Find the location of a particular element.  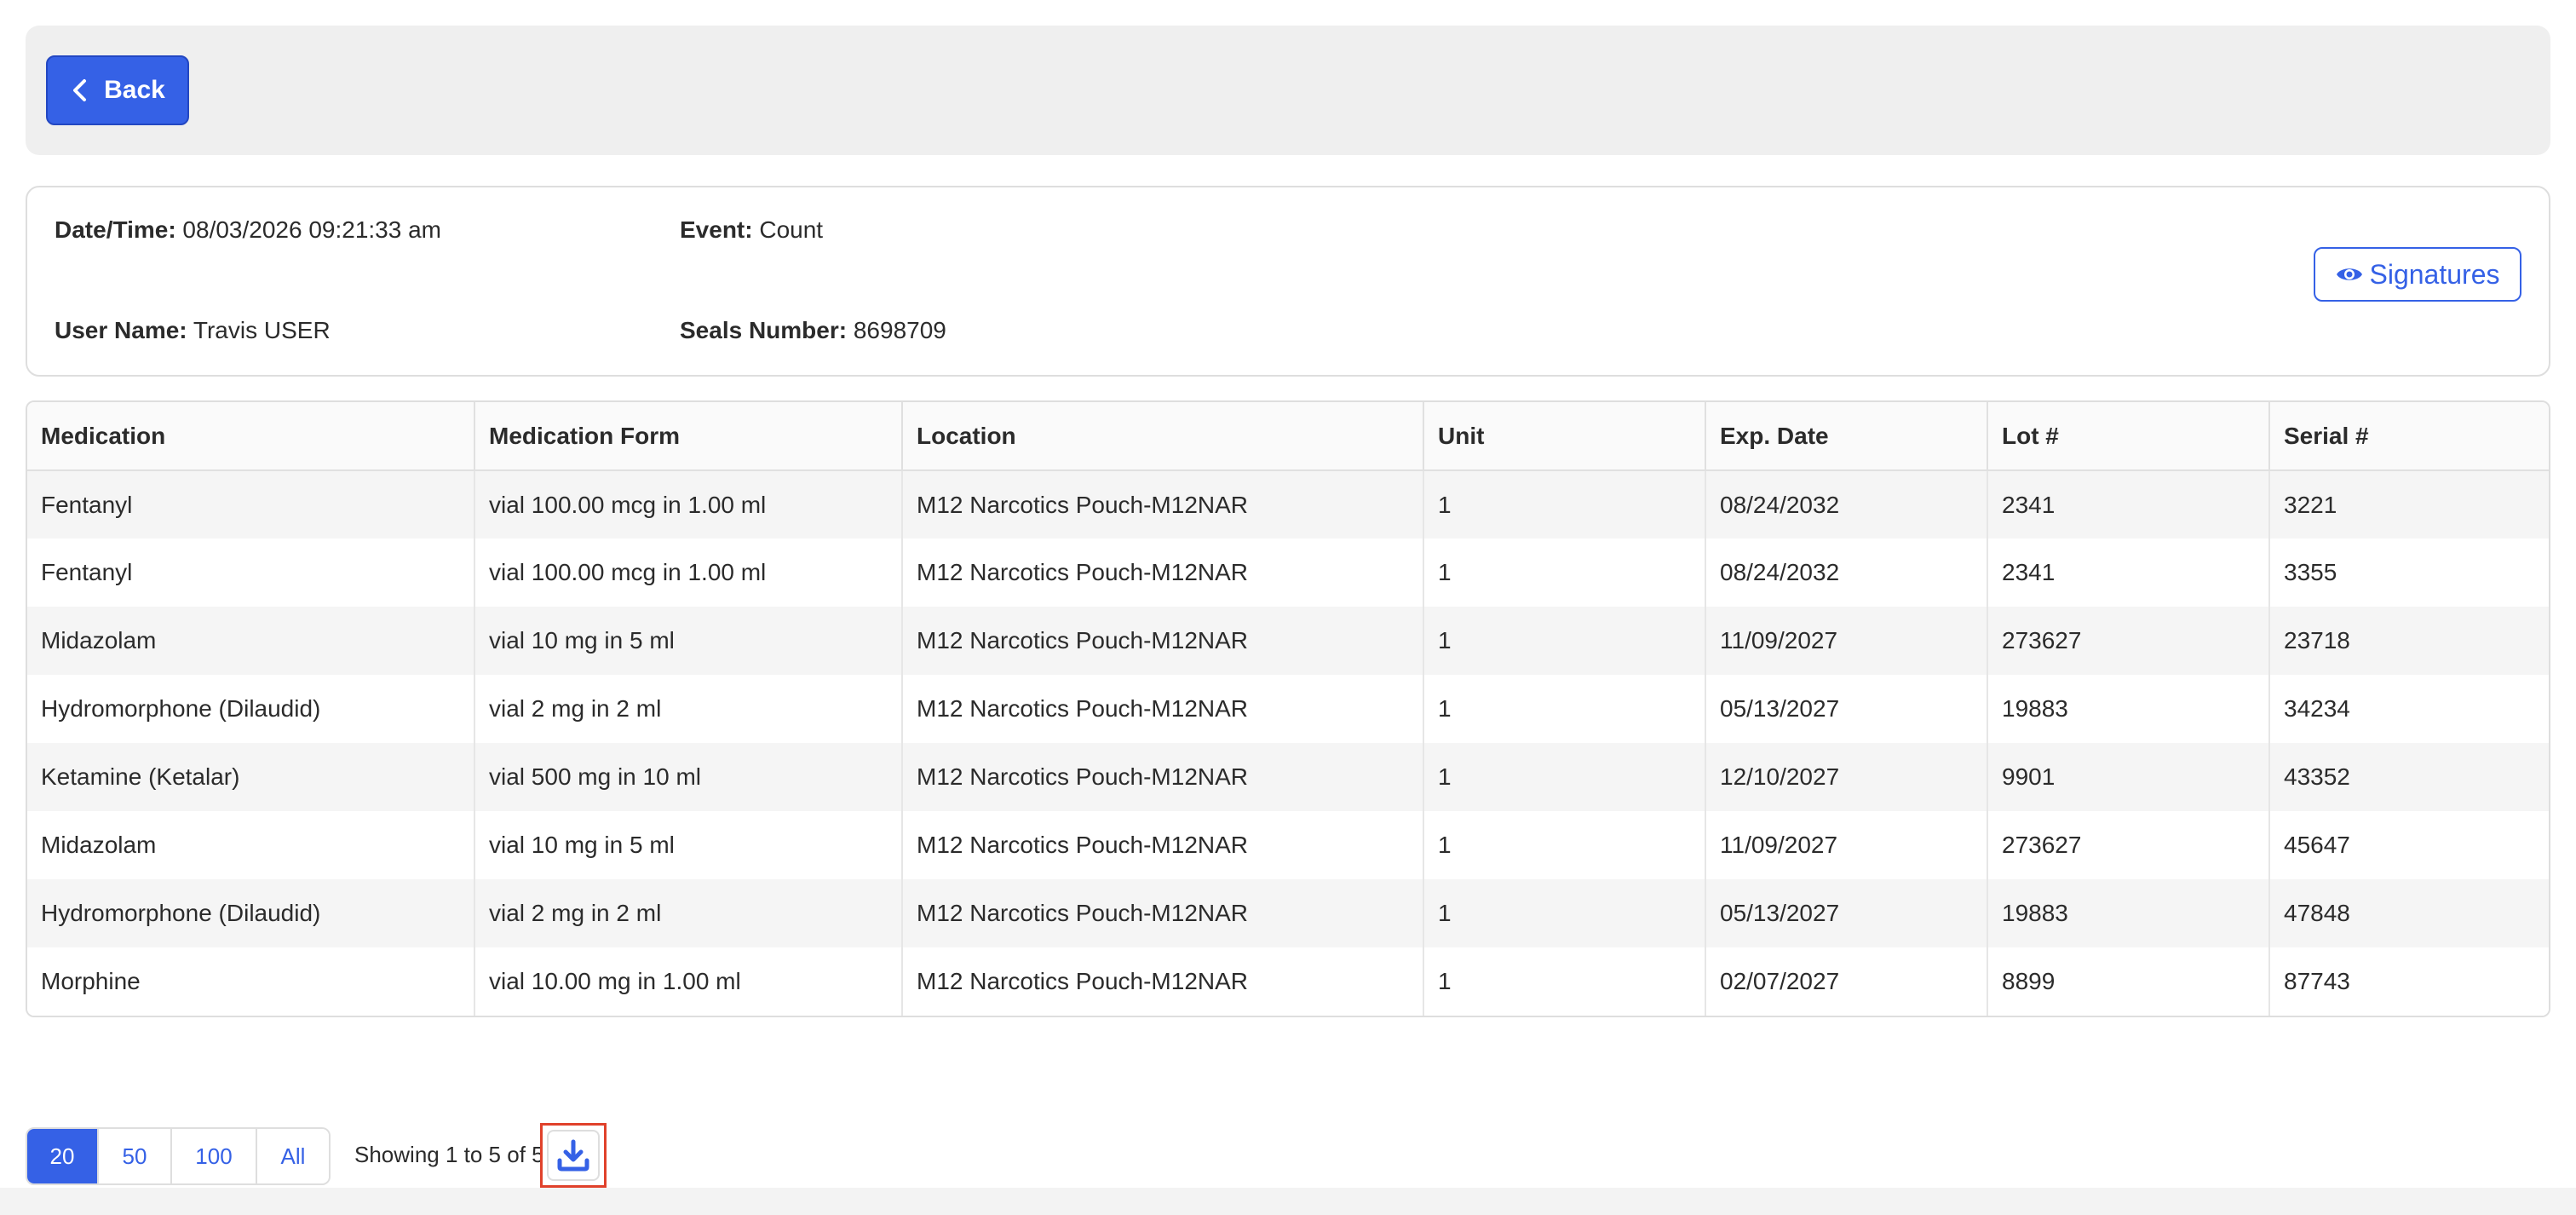

datetime-field: Date/Time: 08/03/2026 09:21:33 am is located at coordinates (248, 230).